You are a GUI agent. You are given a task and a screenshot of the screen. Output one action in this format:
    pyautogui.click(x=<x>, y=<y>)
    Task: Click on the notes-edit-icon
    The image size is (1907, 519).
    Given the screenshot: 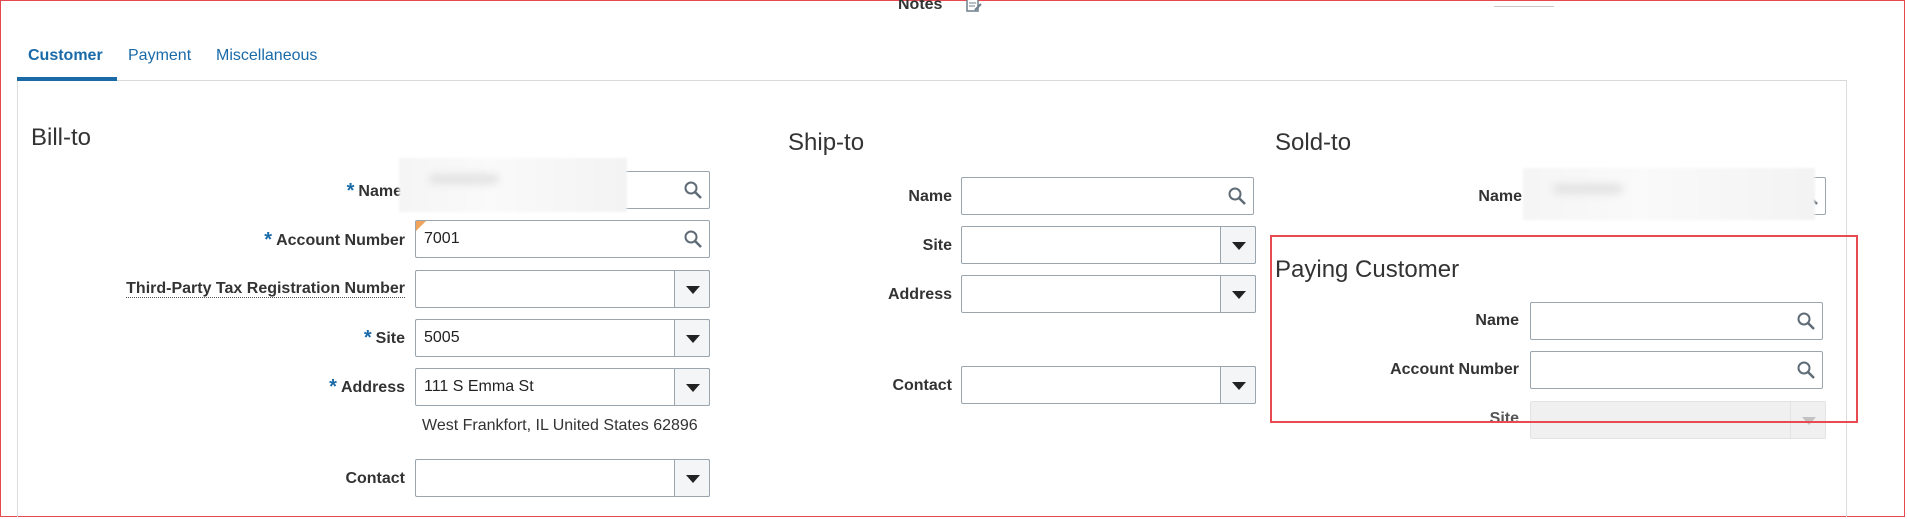 What is the action you would take?
    pyautogui.click(x=974, y=6)
    